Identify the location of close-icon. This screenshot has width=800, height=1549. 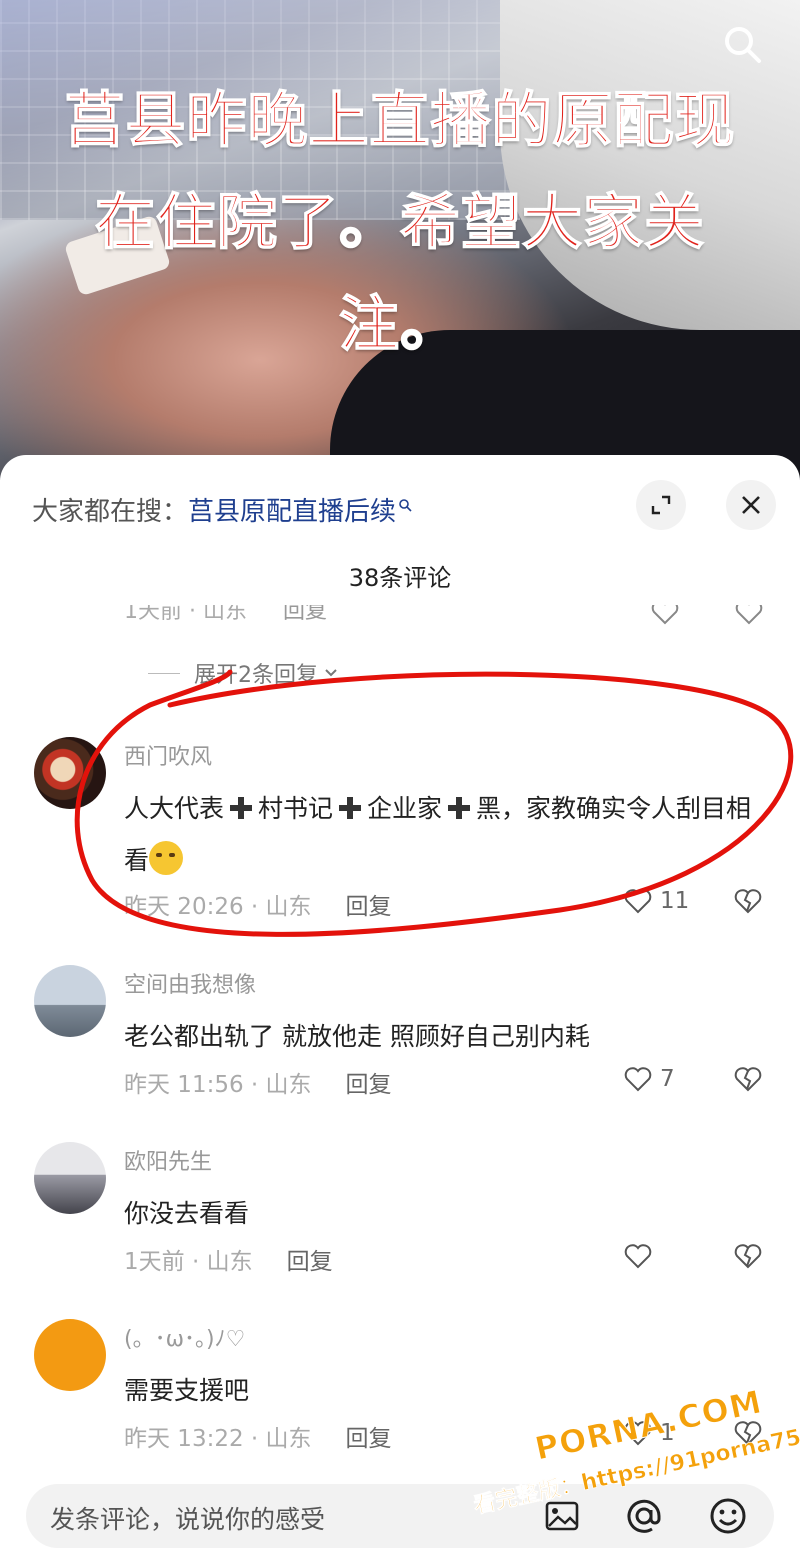
(751, 505).